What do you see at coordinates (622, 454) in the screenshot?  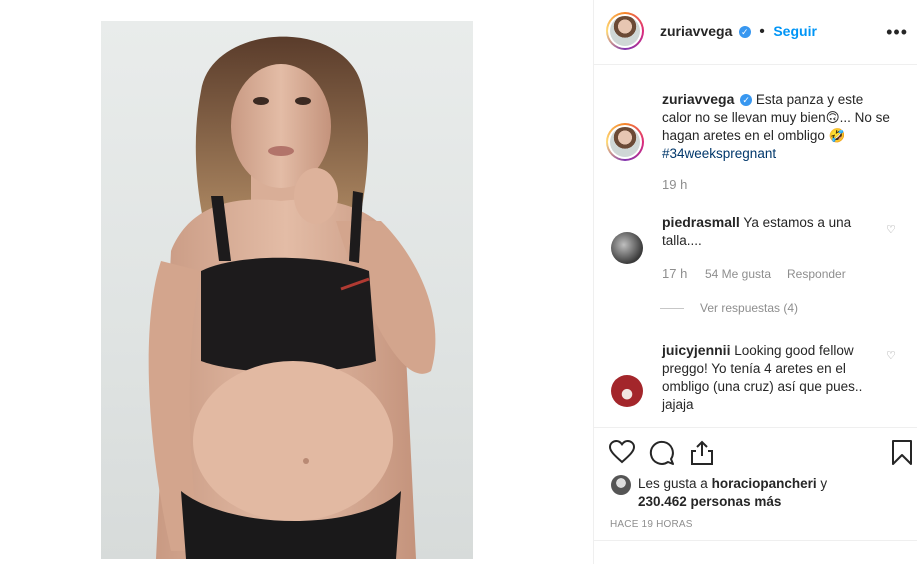 I see `heart-icon` at bounding box center [622, 454].